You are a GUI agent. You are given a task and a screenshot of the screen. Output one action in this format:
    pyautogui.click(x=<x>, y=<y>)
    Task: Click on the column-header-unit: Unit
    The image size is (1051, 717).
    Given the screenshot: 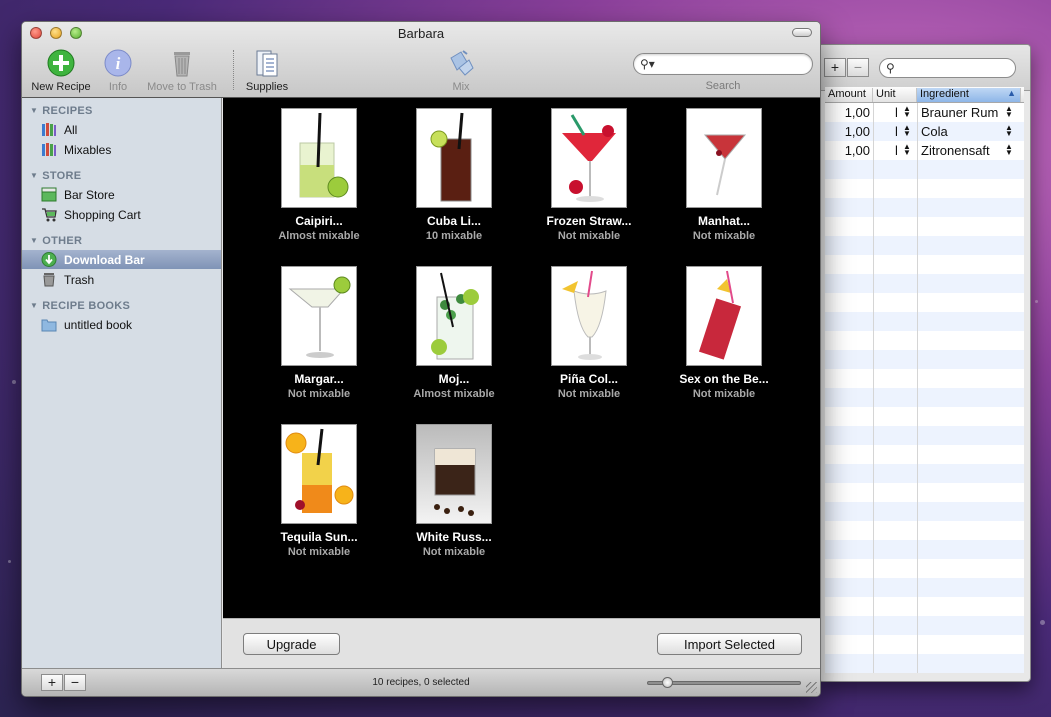 What is the action you would take?
    pyautogui.click(x=895, y=95)
    